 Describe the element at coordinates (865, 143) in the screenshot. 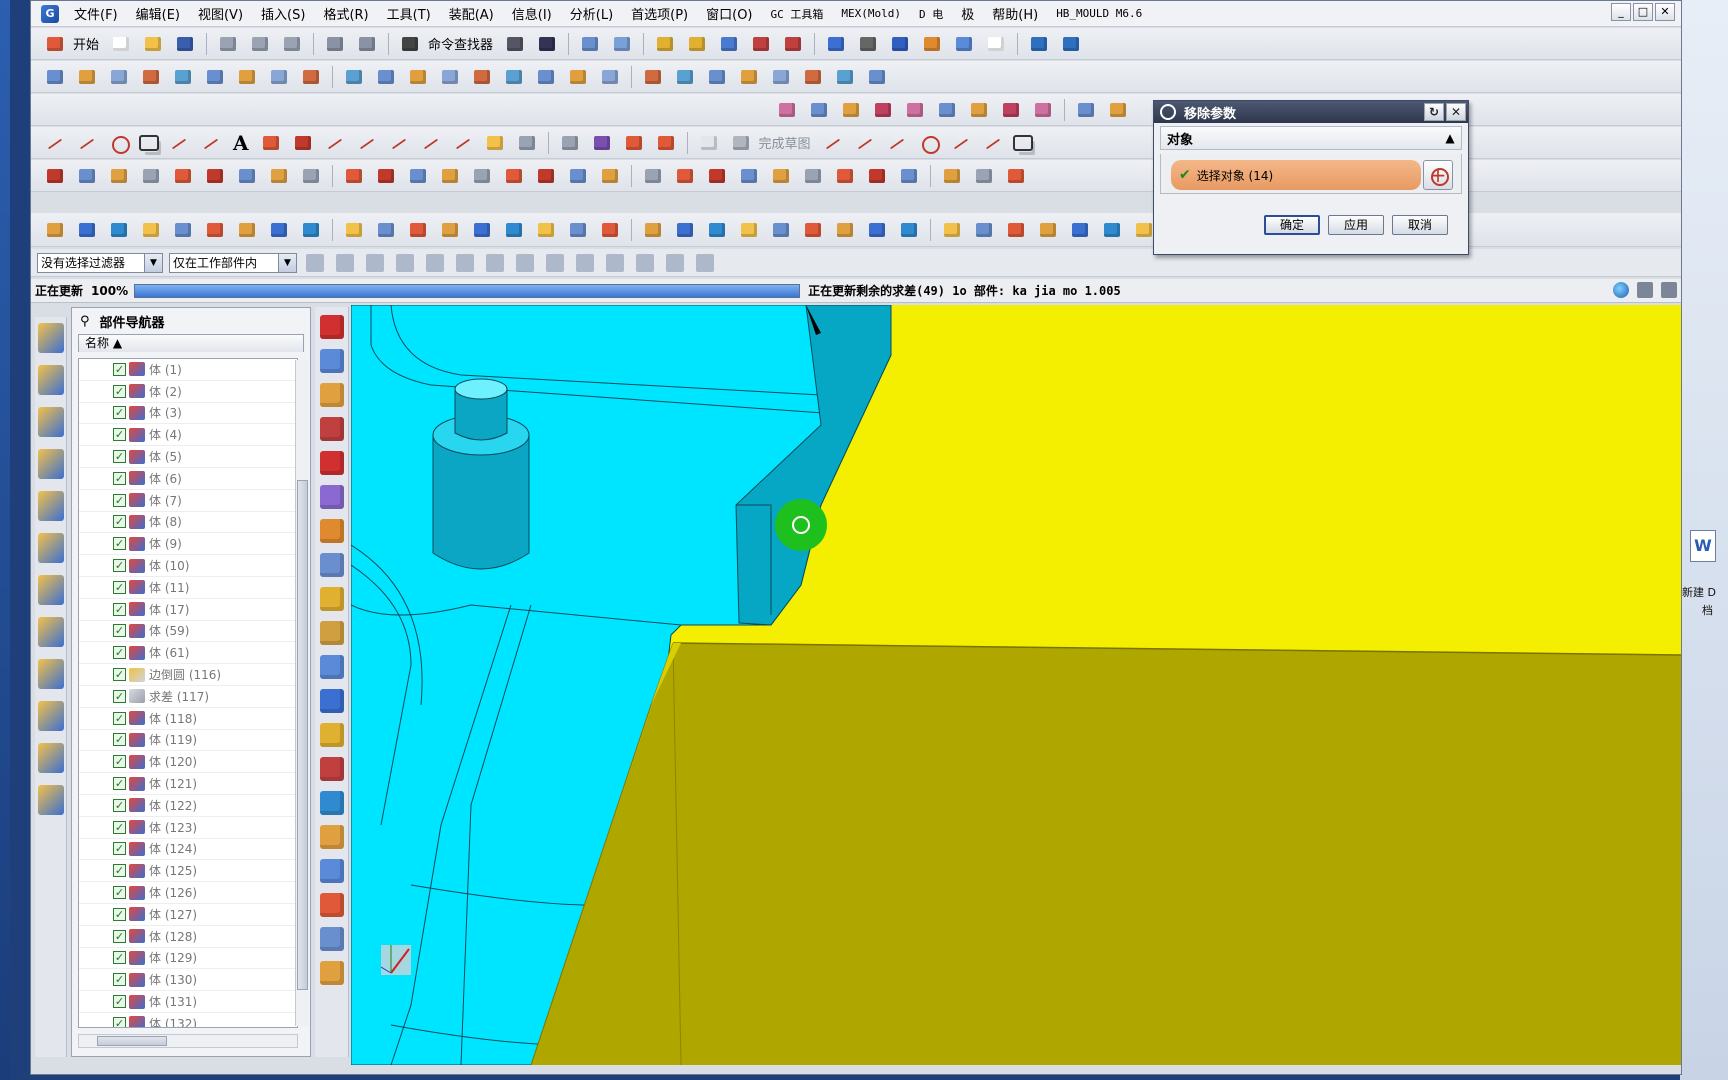

I see `sketch-line-icon` at that location.